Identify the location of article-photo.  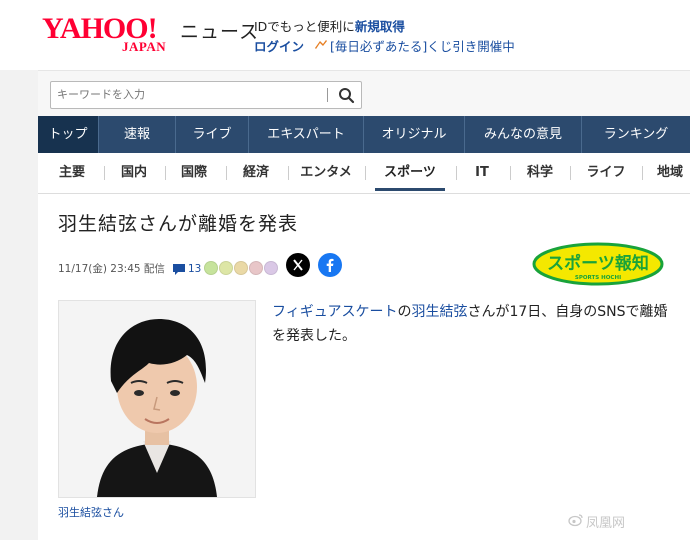
(157, 399).